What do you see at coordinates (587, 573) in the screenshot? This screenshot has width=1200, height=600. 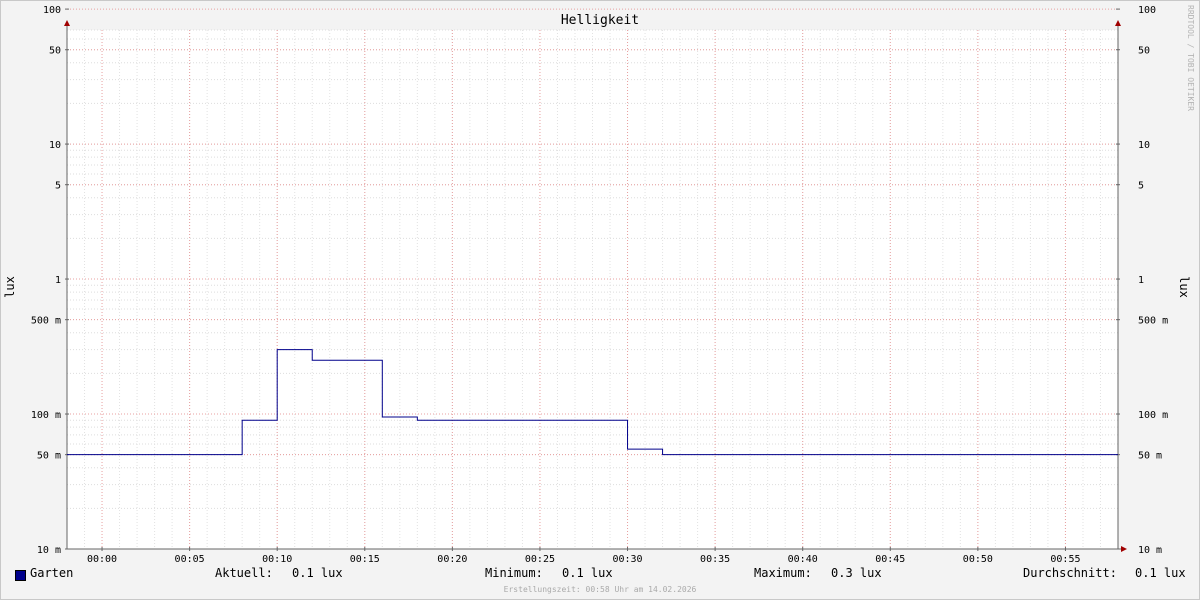 I see `legend-min-value: 0.1 lux` at bounding box center [587, 573].